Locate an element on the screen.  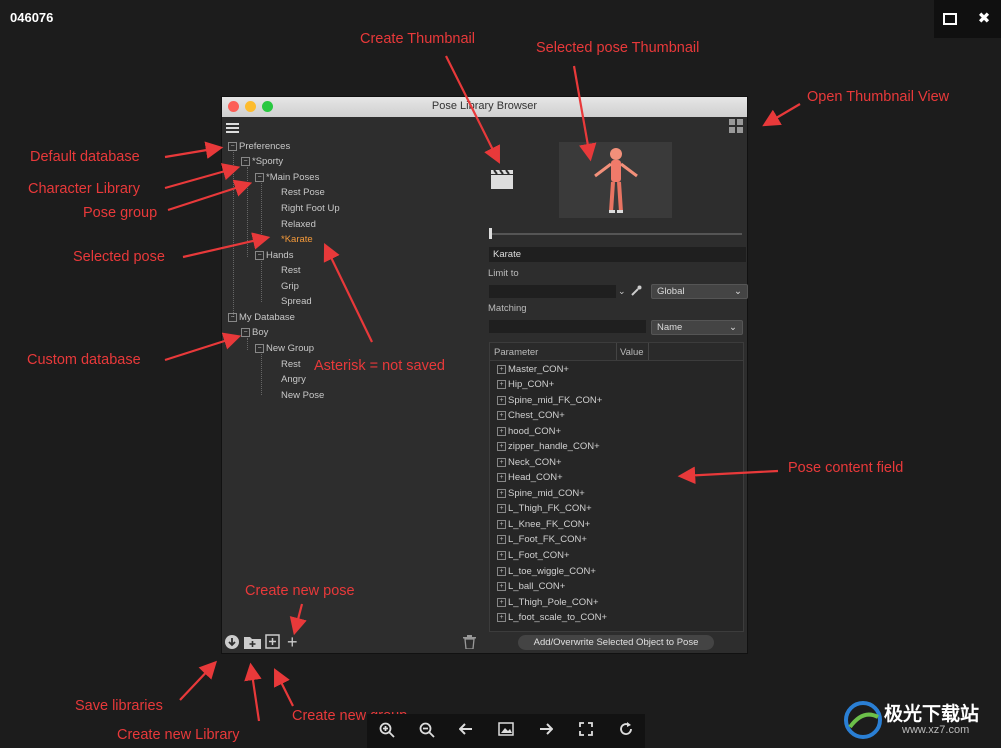
watermark-logo-icon is located at coordinates (863, 720).